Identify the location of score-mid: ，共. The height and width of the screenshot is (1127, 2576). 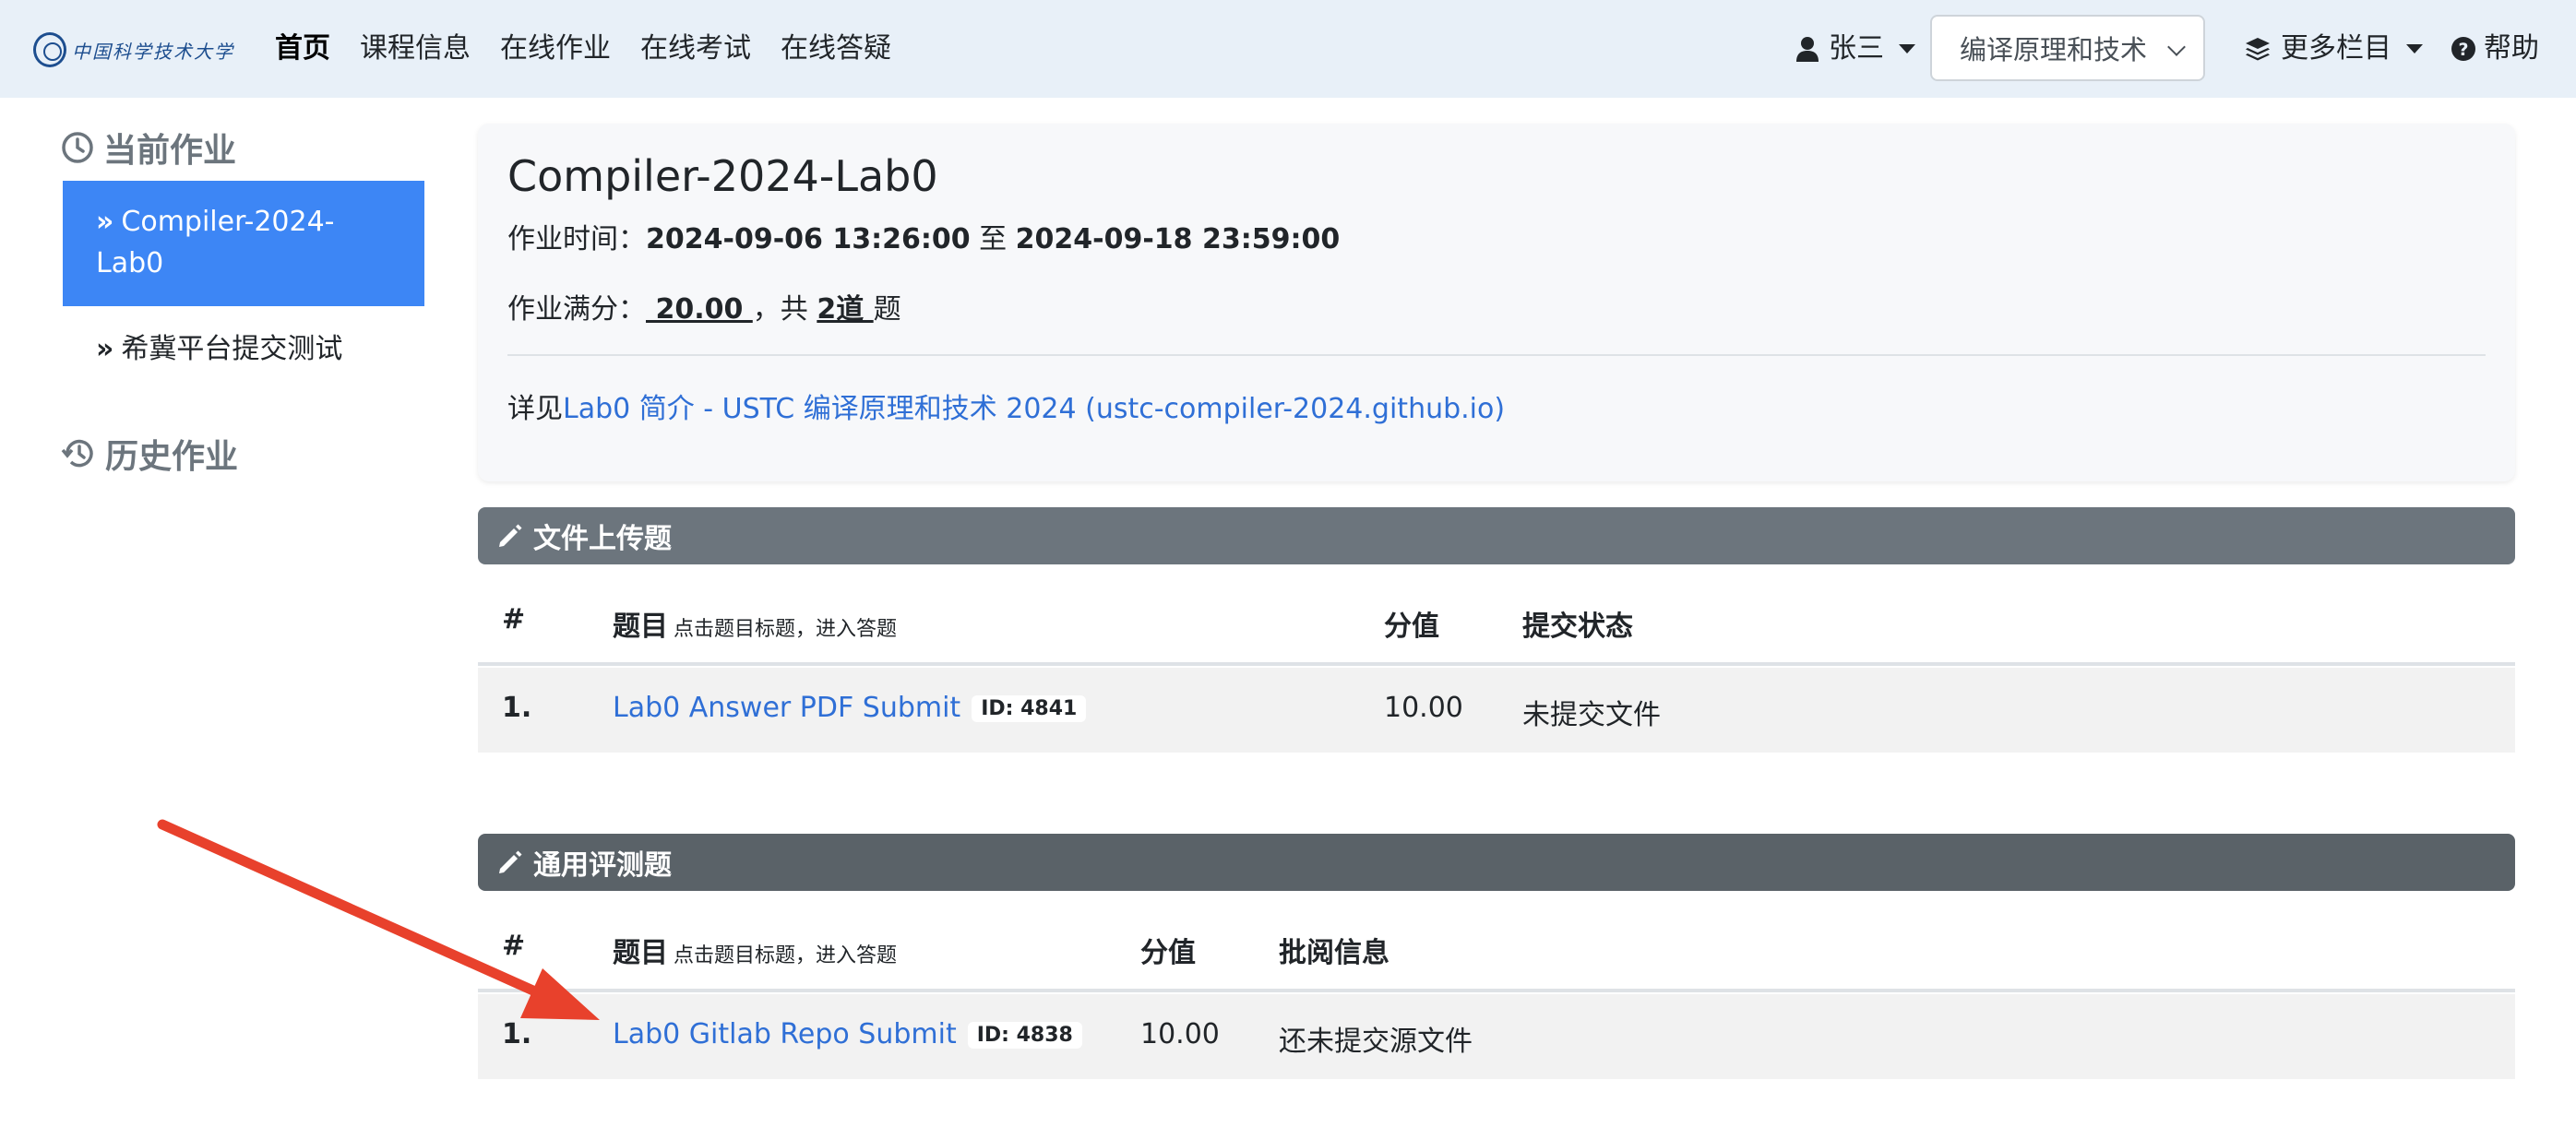
(785, 310).